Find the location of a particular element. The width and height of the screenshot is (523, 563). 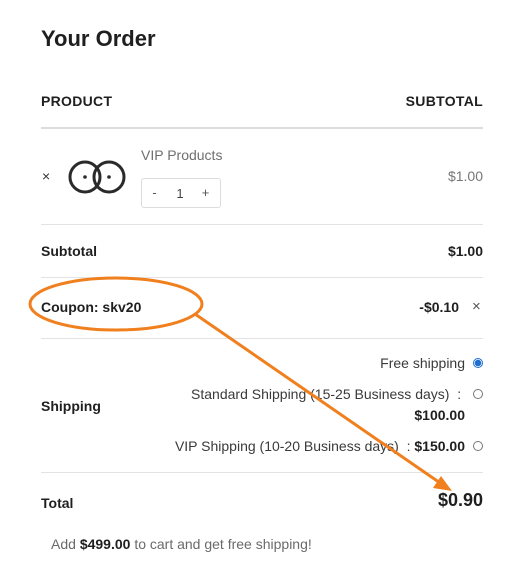

subtotal-label: Subtotal is located at coordinates (69, 251).